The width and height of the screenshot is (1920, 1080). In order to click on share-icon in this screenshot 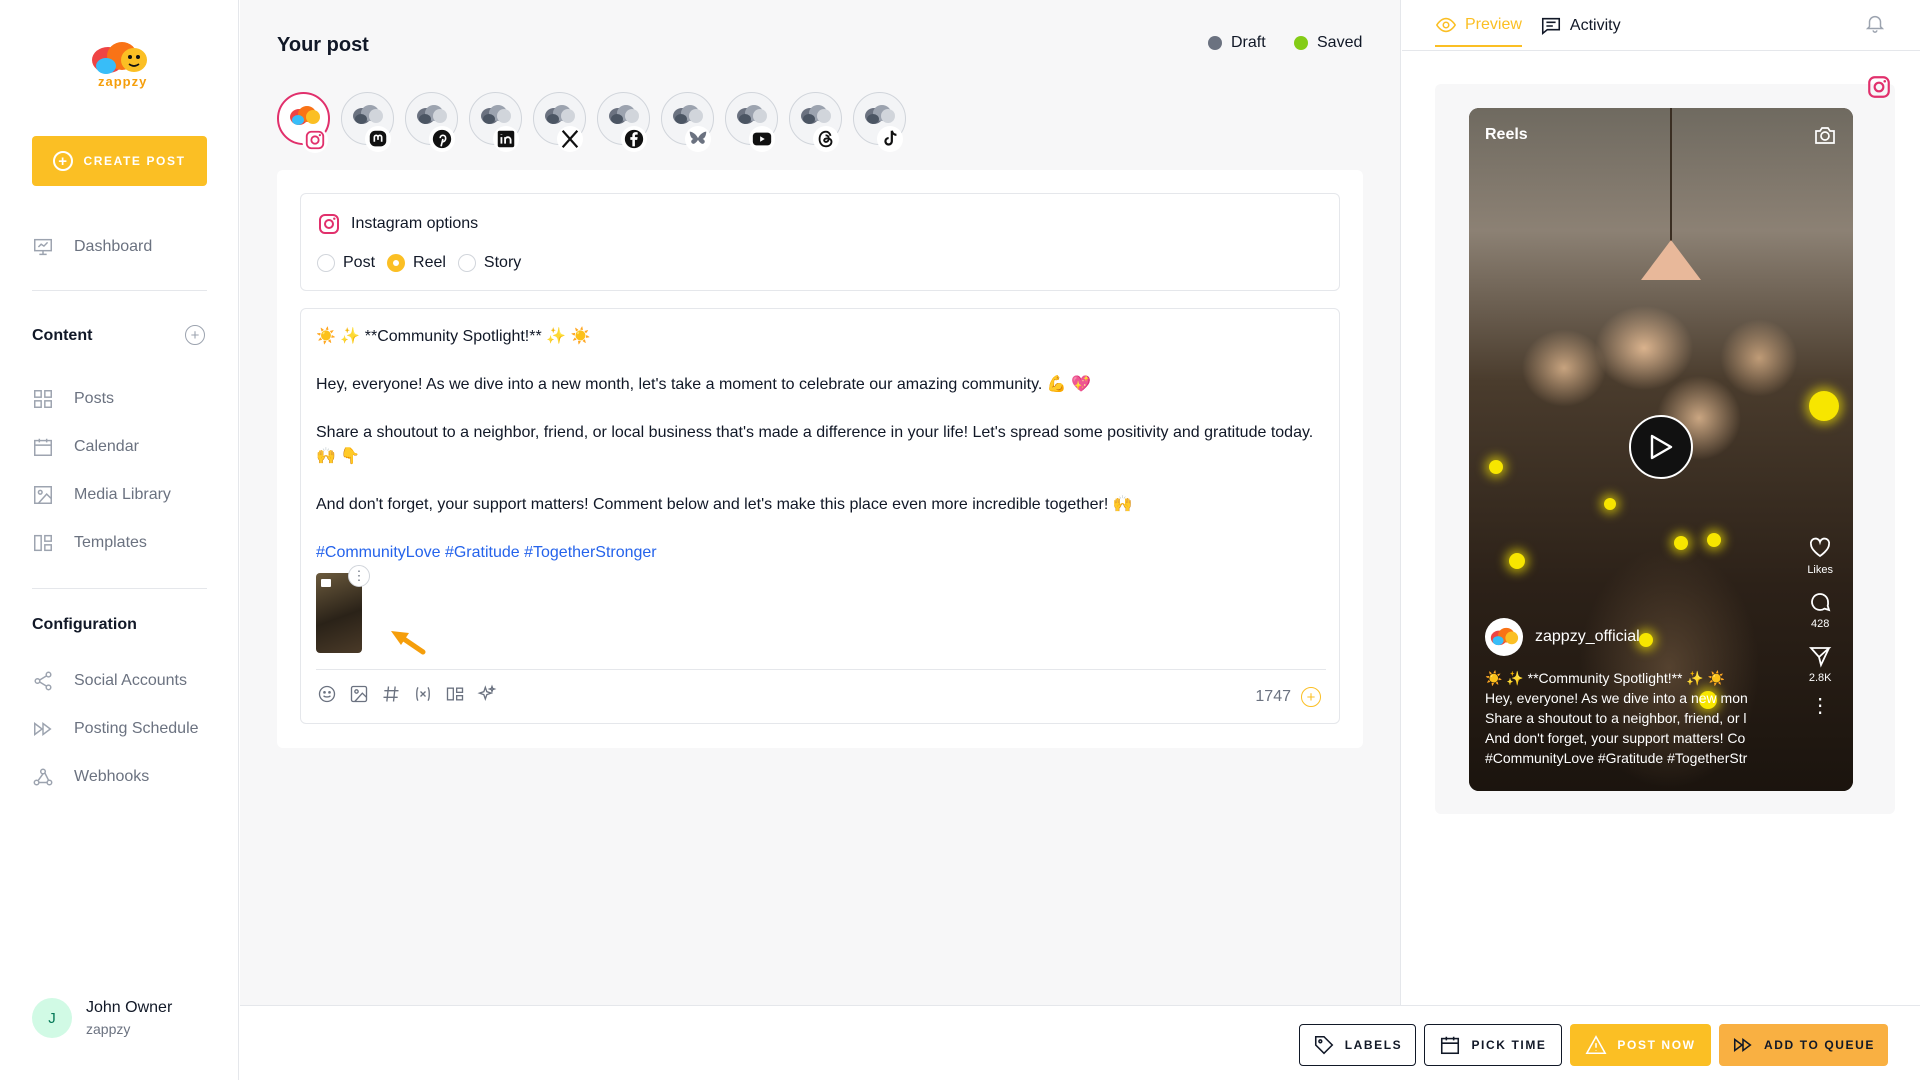, I will do `click(43, 681)`.